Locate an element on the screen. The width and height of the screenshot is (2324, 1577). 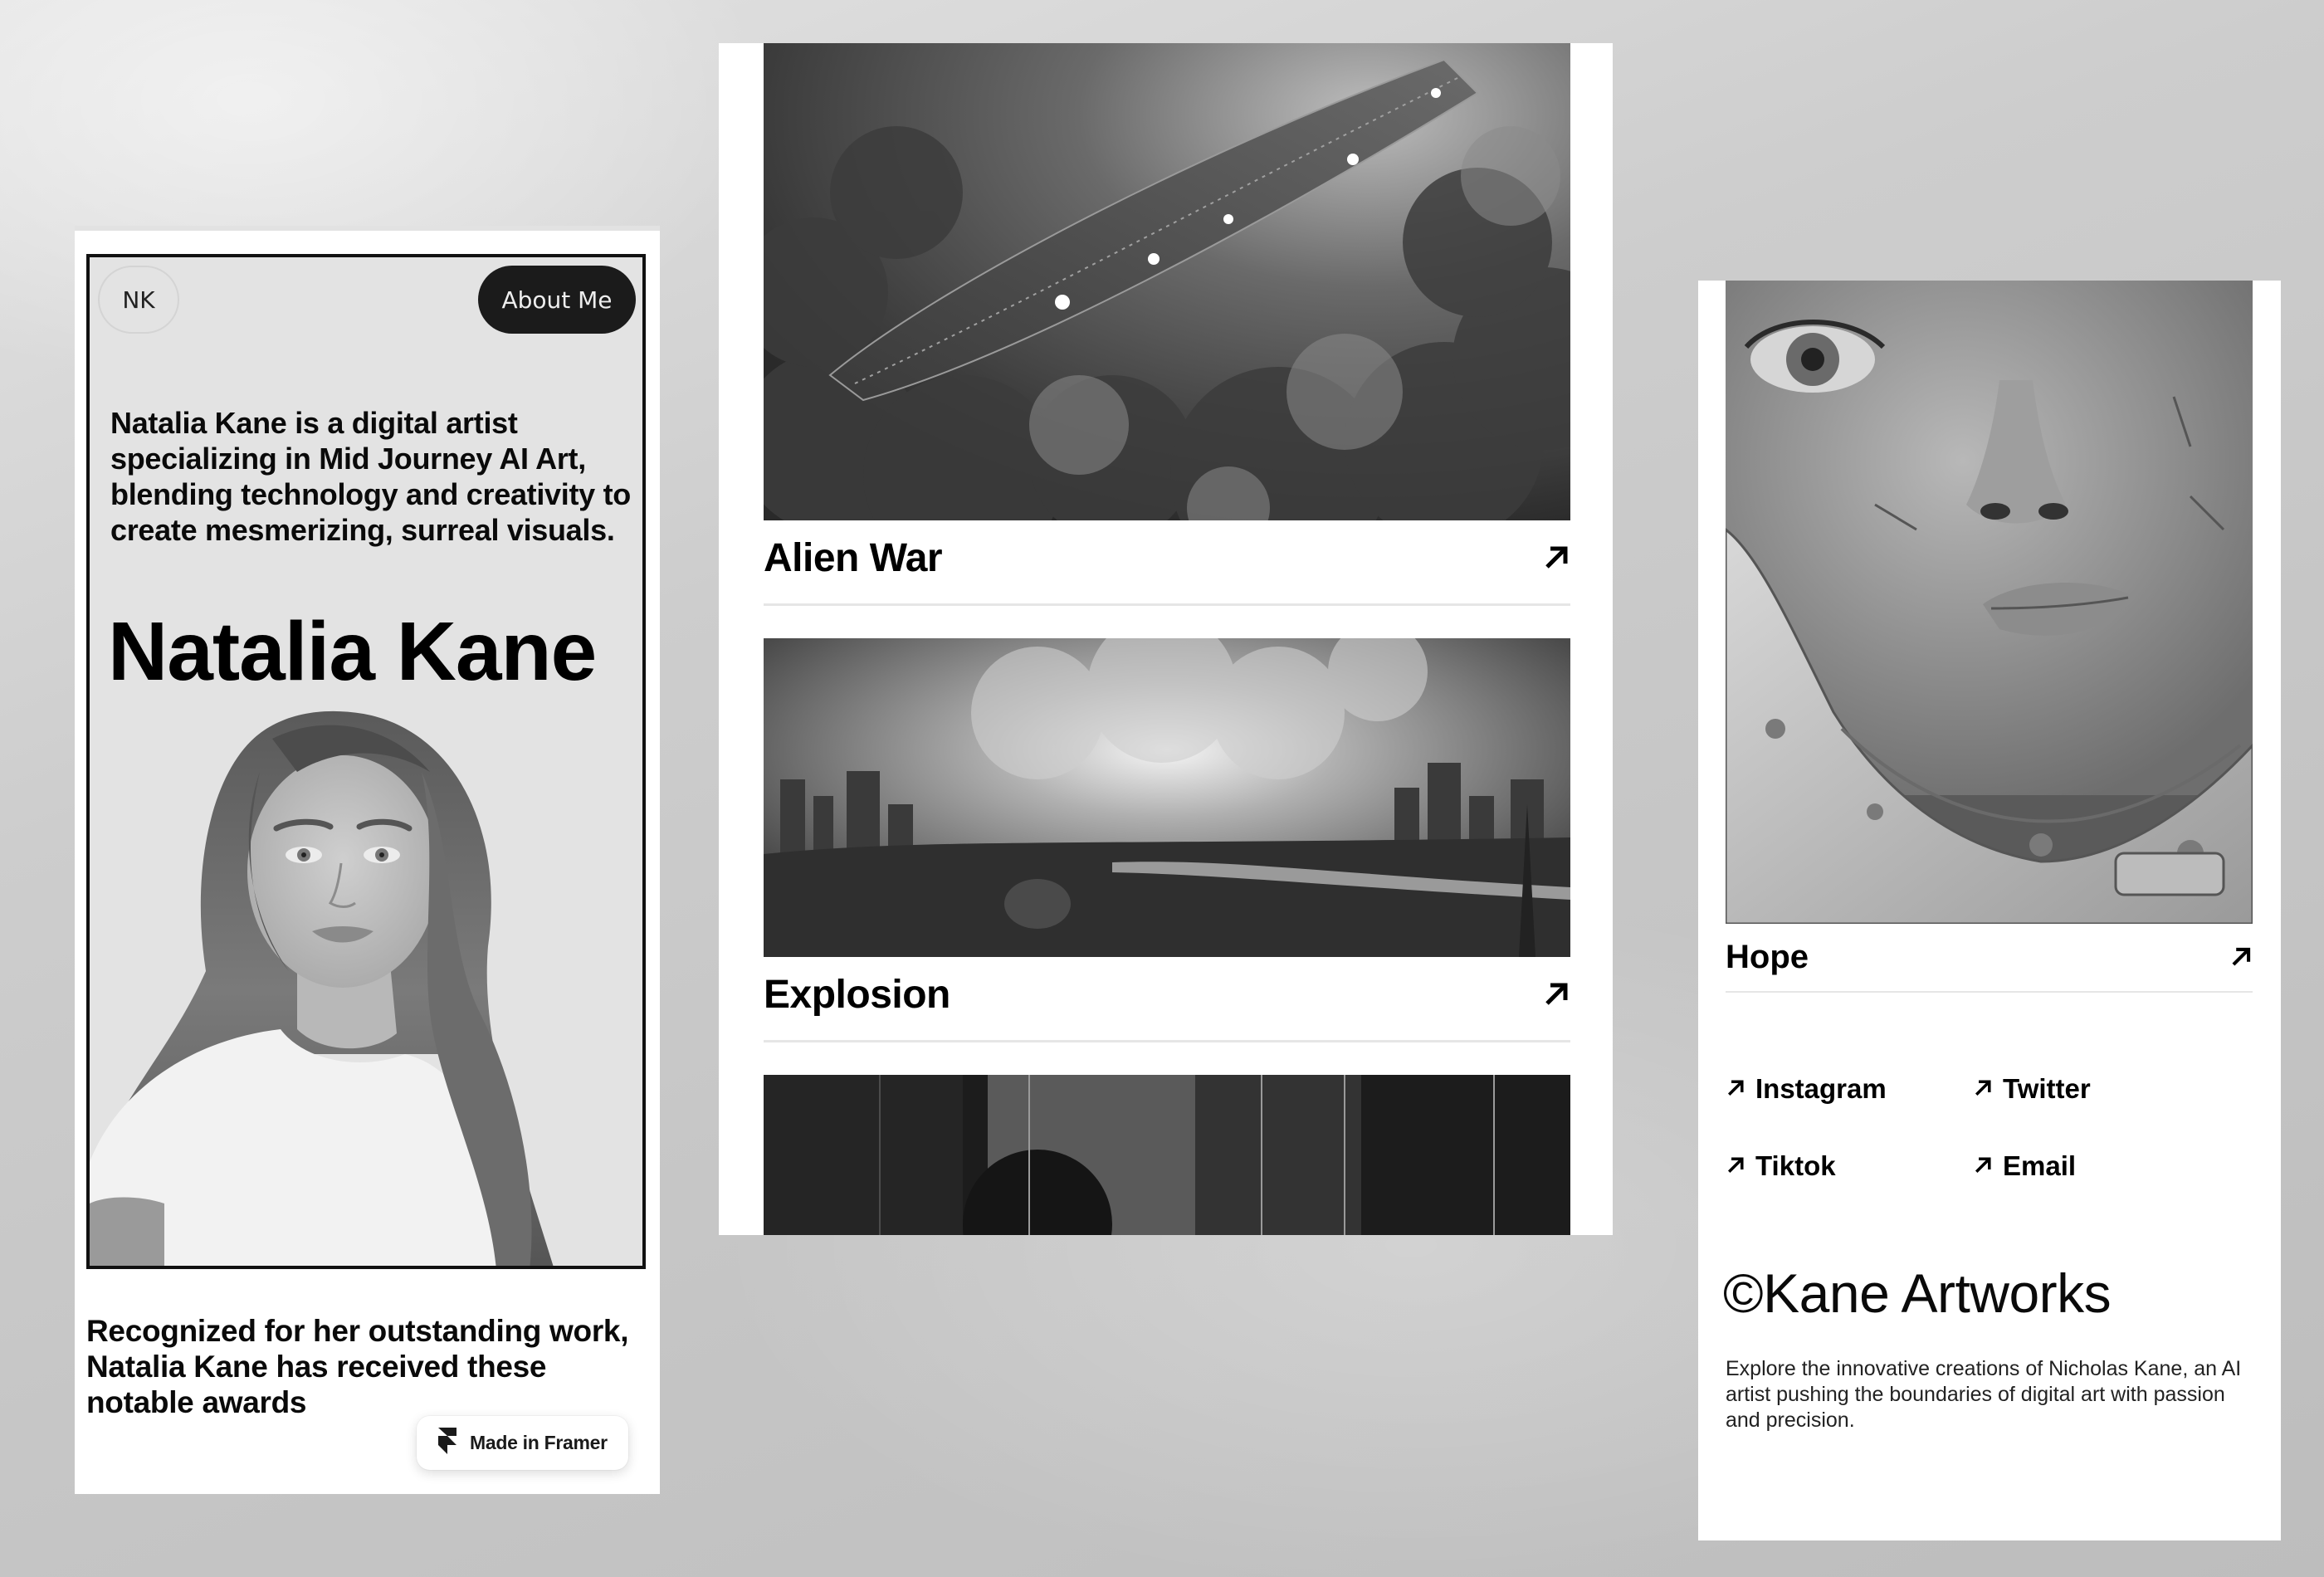
work-row-explosion: Explosion is located at coordinates (1167, 994).